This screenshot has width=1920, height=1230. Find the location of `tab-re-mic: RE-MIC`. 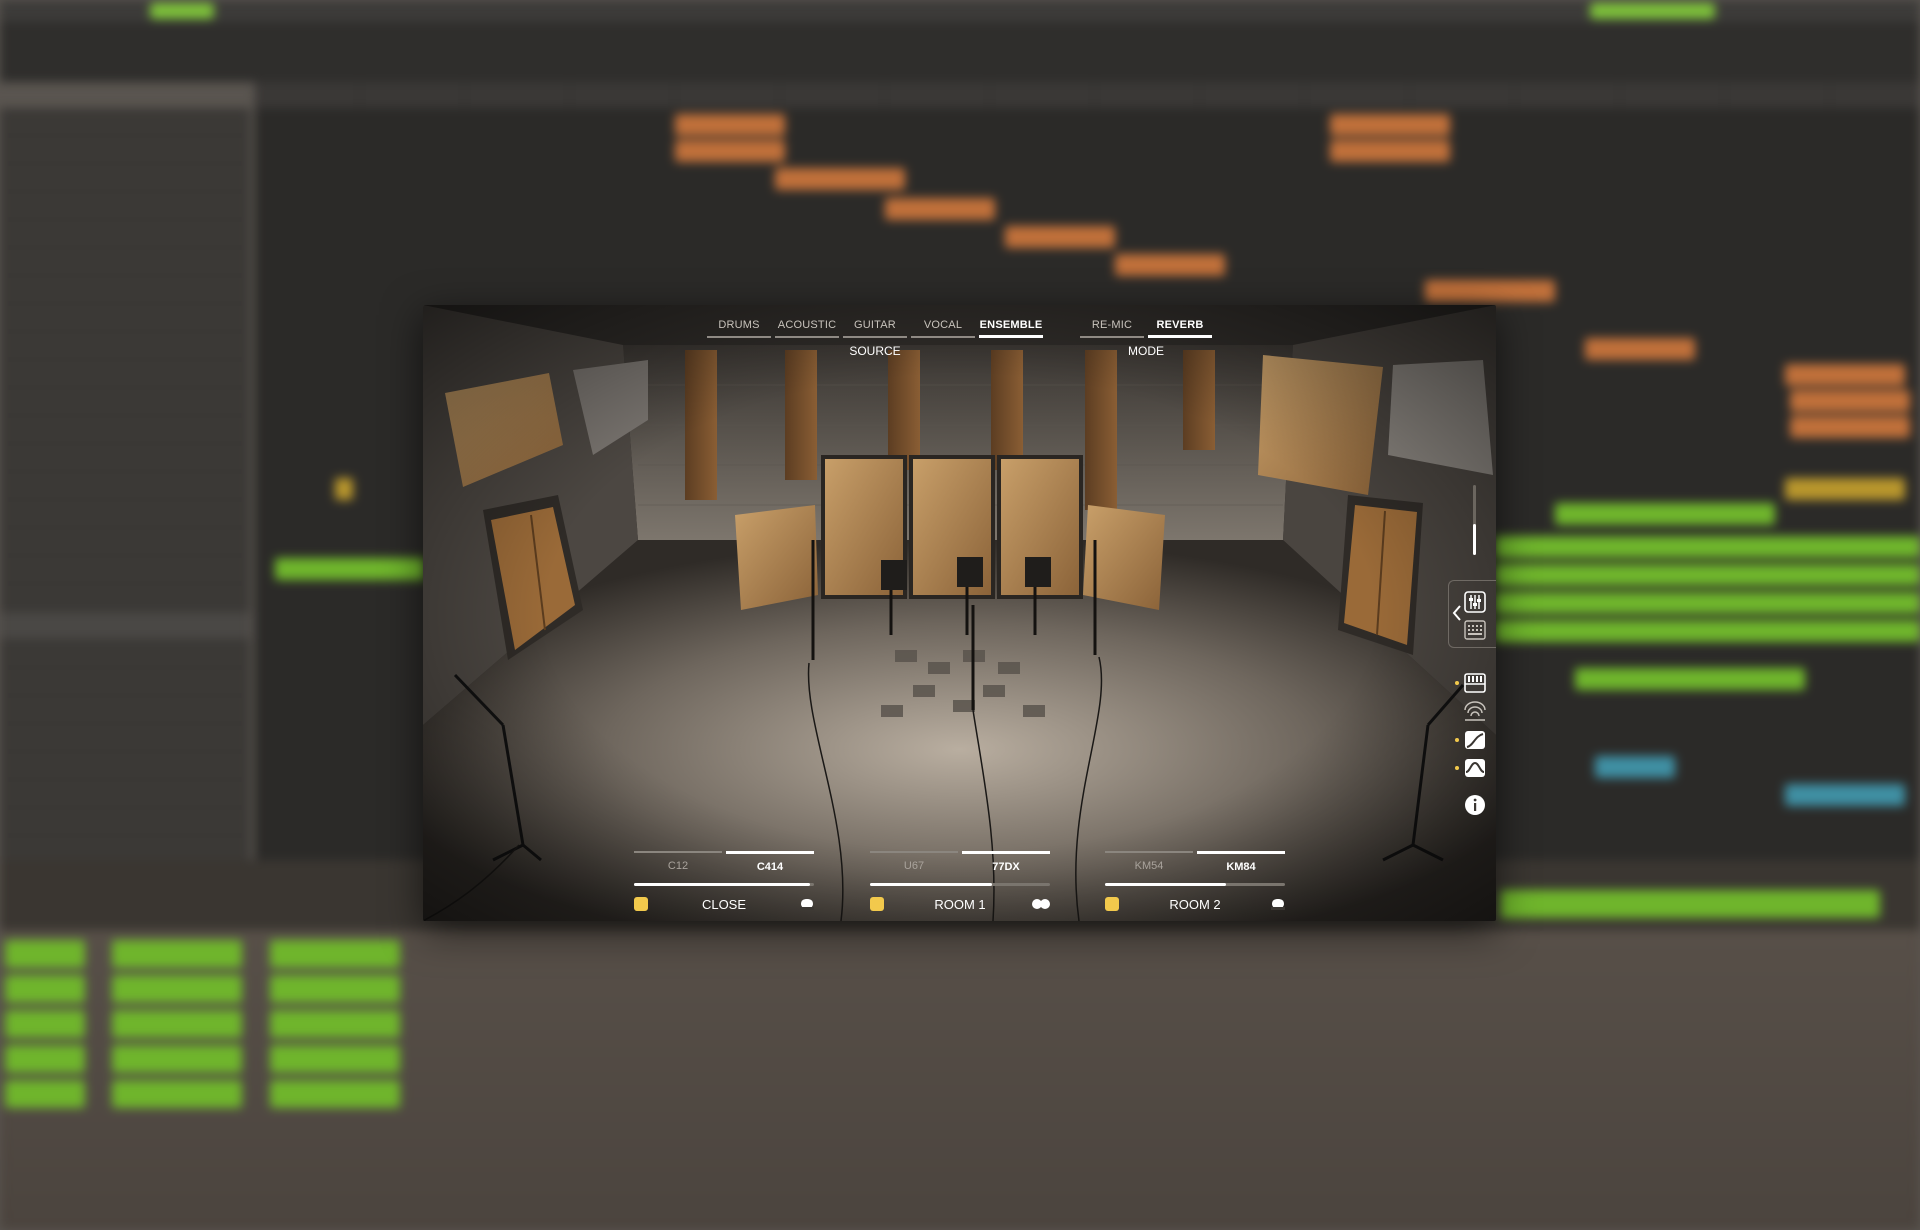

tab-re-mic: RE-MIC is located at coordinates (1112, 328).